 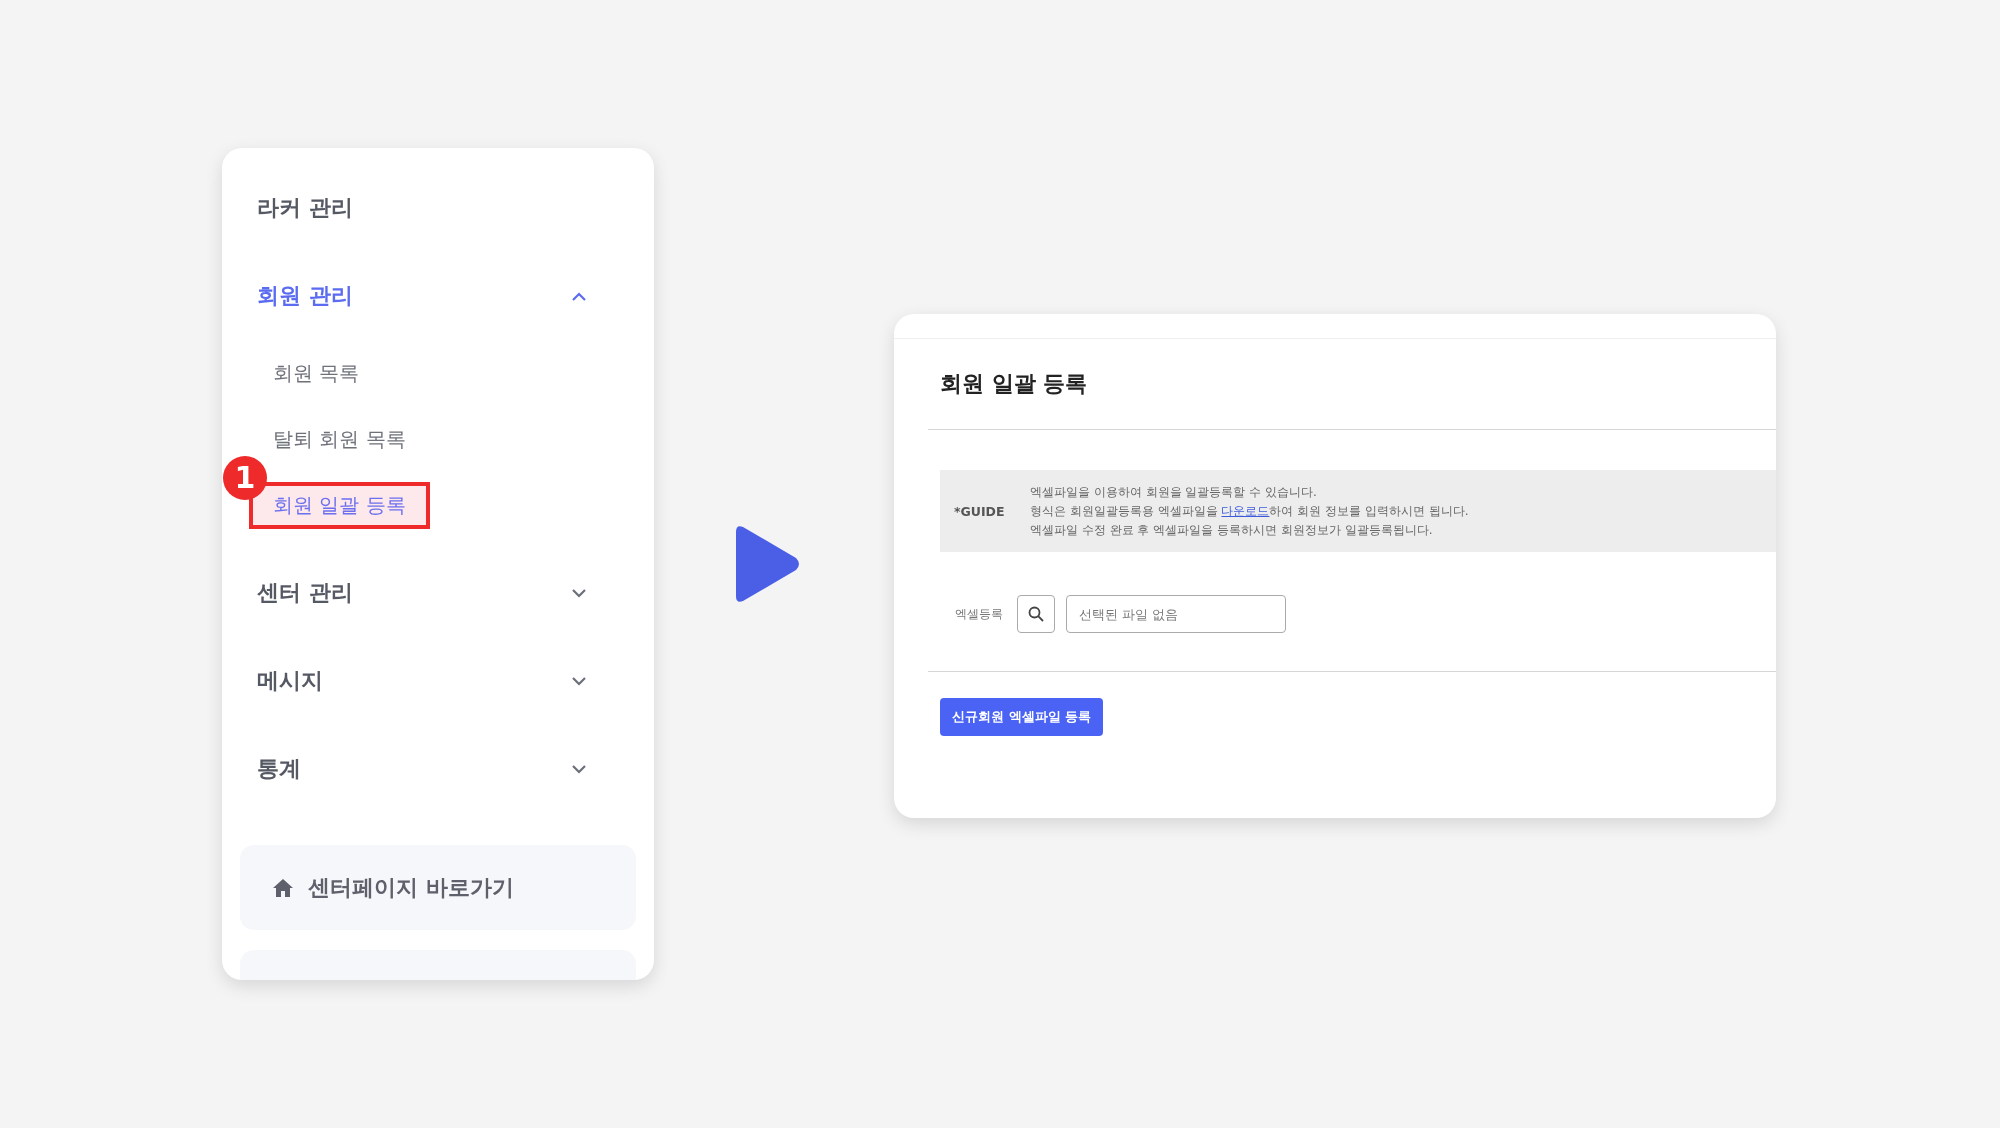 What do you see at coordinates (438, 593) in the screenshot?
I see `sidebar-item: 센터 관리` at bounding box center [438, 593].